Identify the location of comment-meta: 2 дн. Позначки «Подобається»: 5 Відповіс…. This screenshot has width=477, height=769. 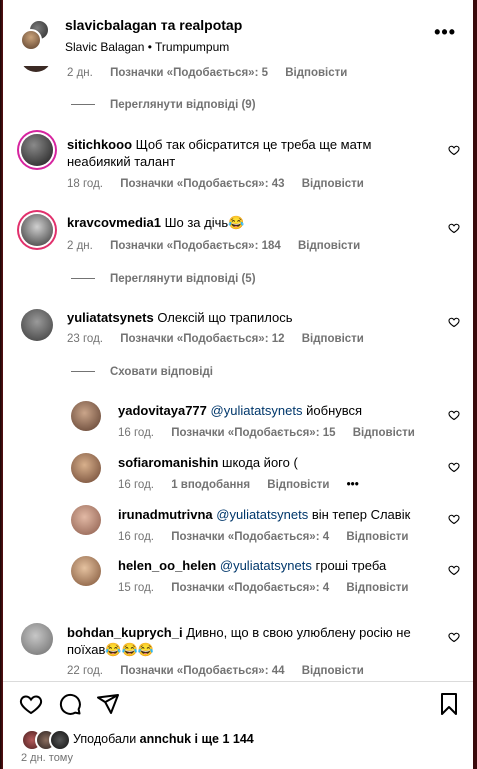
(214, 73).